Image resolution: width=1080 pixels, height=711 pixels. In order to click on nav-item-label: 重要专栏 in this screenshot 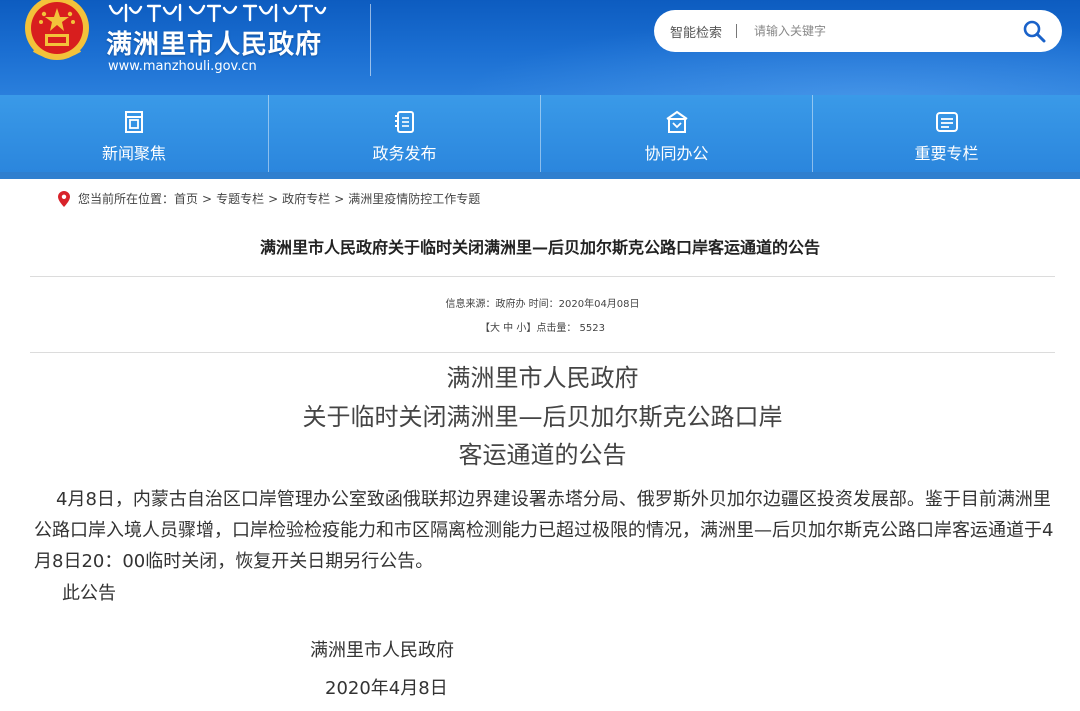, I will do `click(946, 153)`.